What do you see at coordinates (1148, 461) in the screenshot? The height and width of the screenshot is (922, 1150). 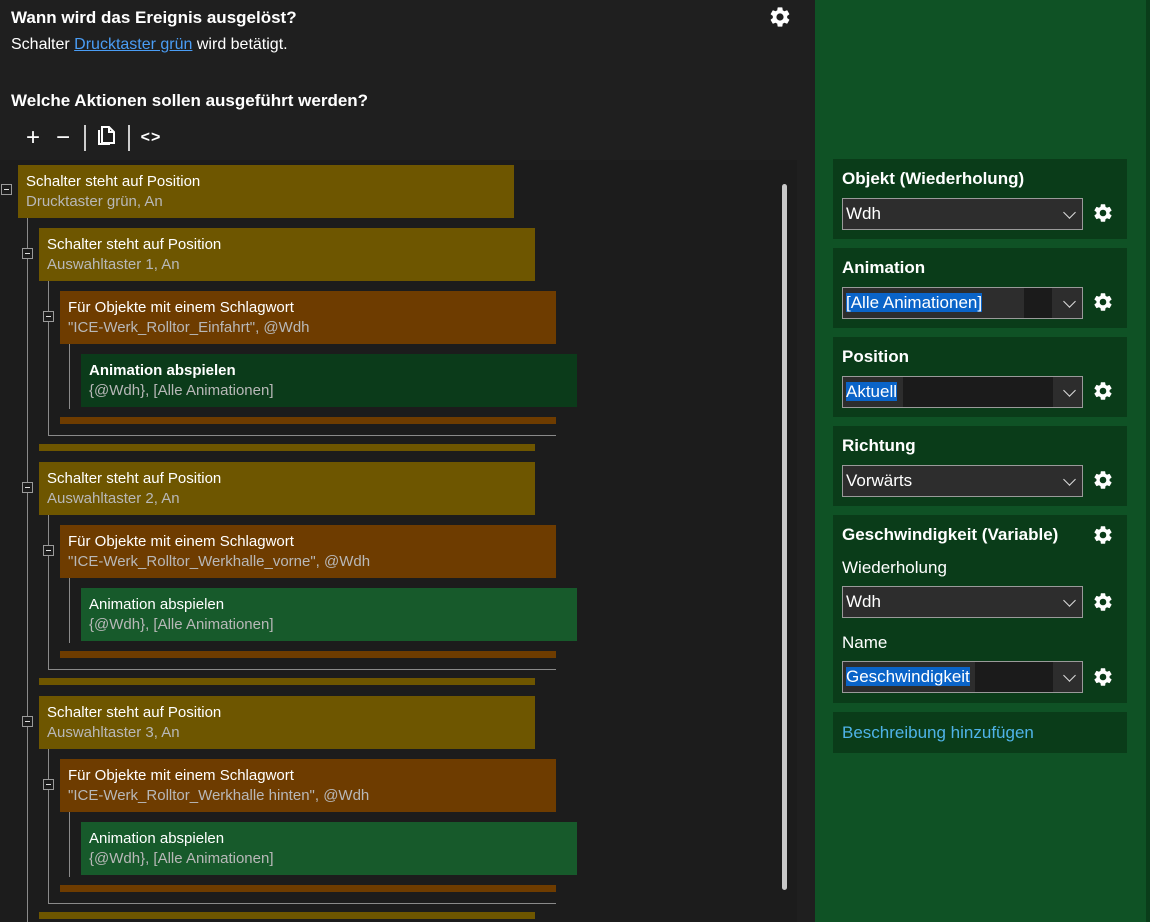 I see `panel-edge` at bounding box center [1148, 461].